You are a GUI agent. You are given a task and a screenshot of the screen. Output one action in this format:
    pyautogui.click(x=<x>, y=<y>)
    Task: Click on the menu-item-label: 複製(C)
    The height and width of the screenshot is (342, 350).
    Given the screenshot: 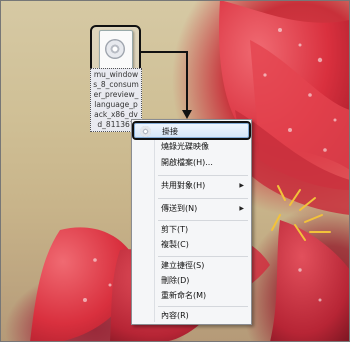 What is the action you would take?
    pyautogui.click(x=175, y=244)
    